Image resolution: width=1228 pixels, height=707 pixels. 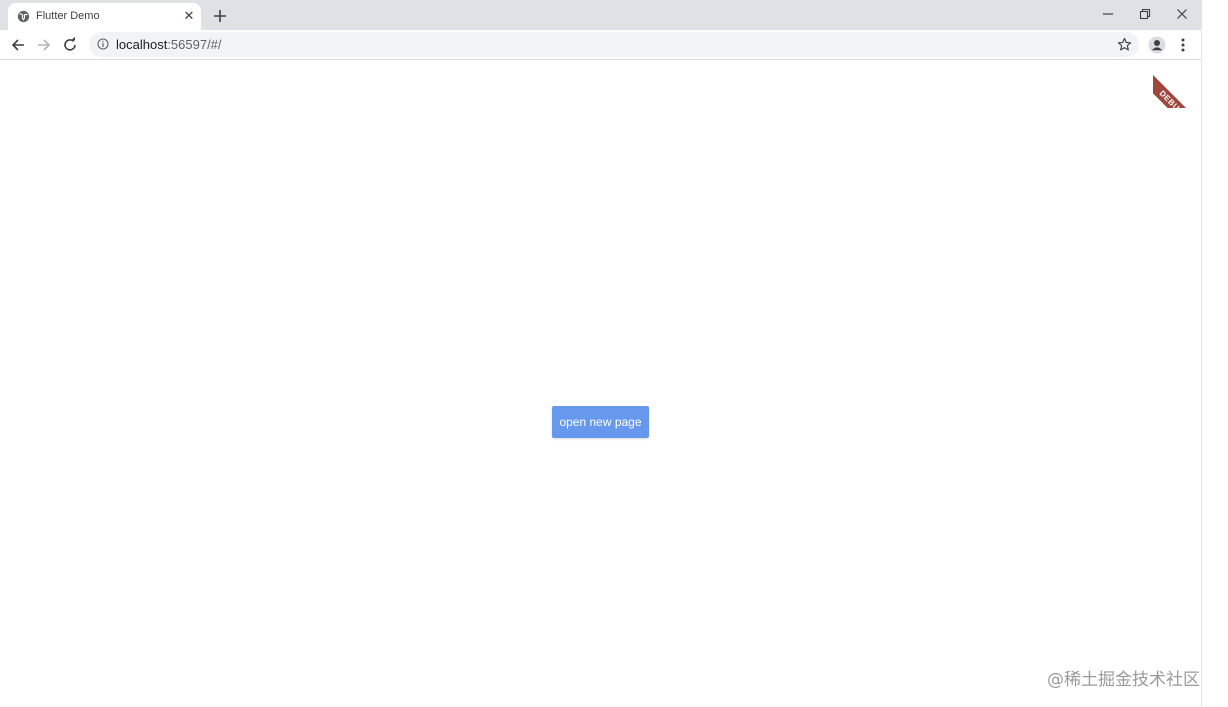 I want to click on open-new-page-button: open new page, so click(x=600, y=422).